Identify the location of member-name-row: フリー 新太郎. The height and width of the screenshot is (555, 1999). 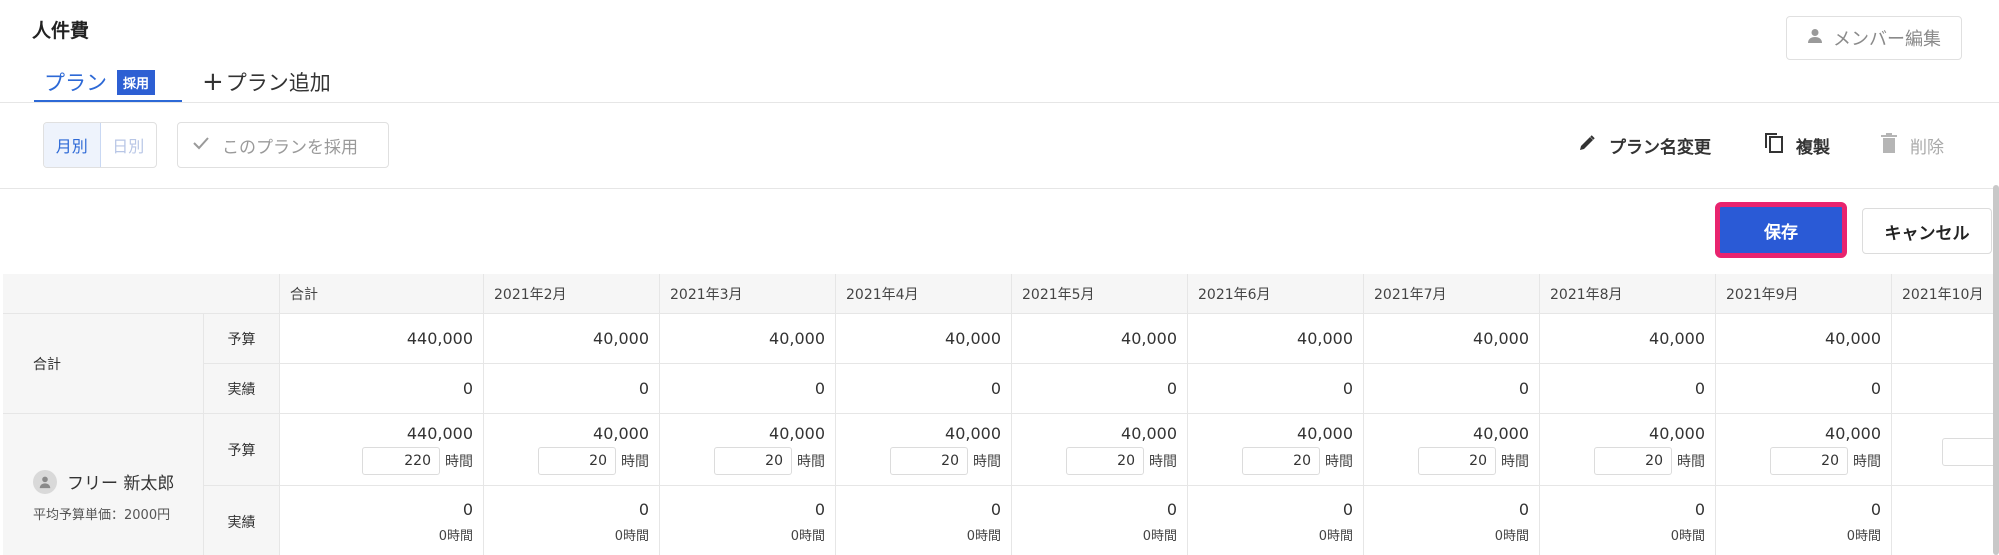
(118, 481).